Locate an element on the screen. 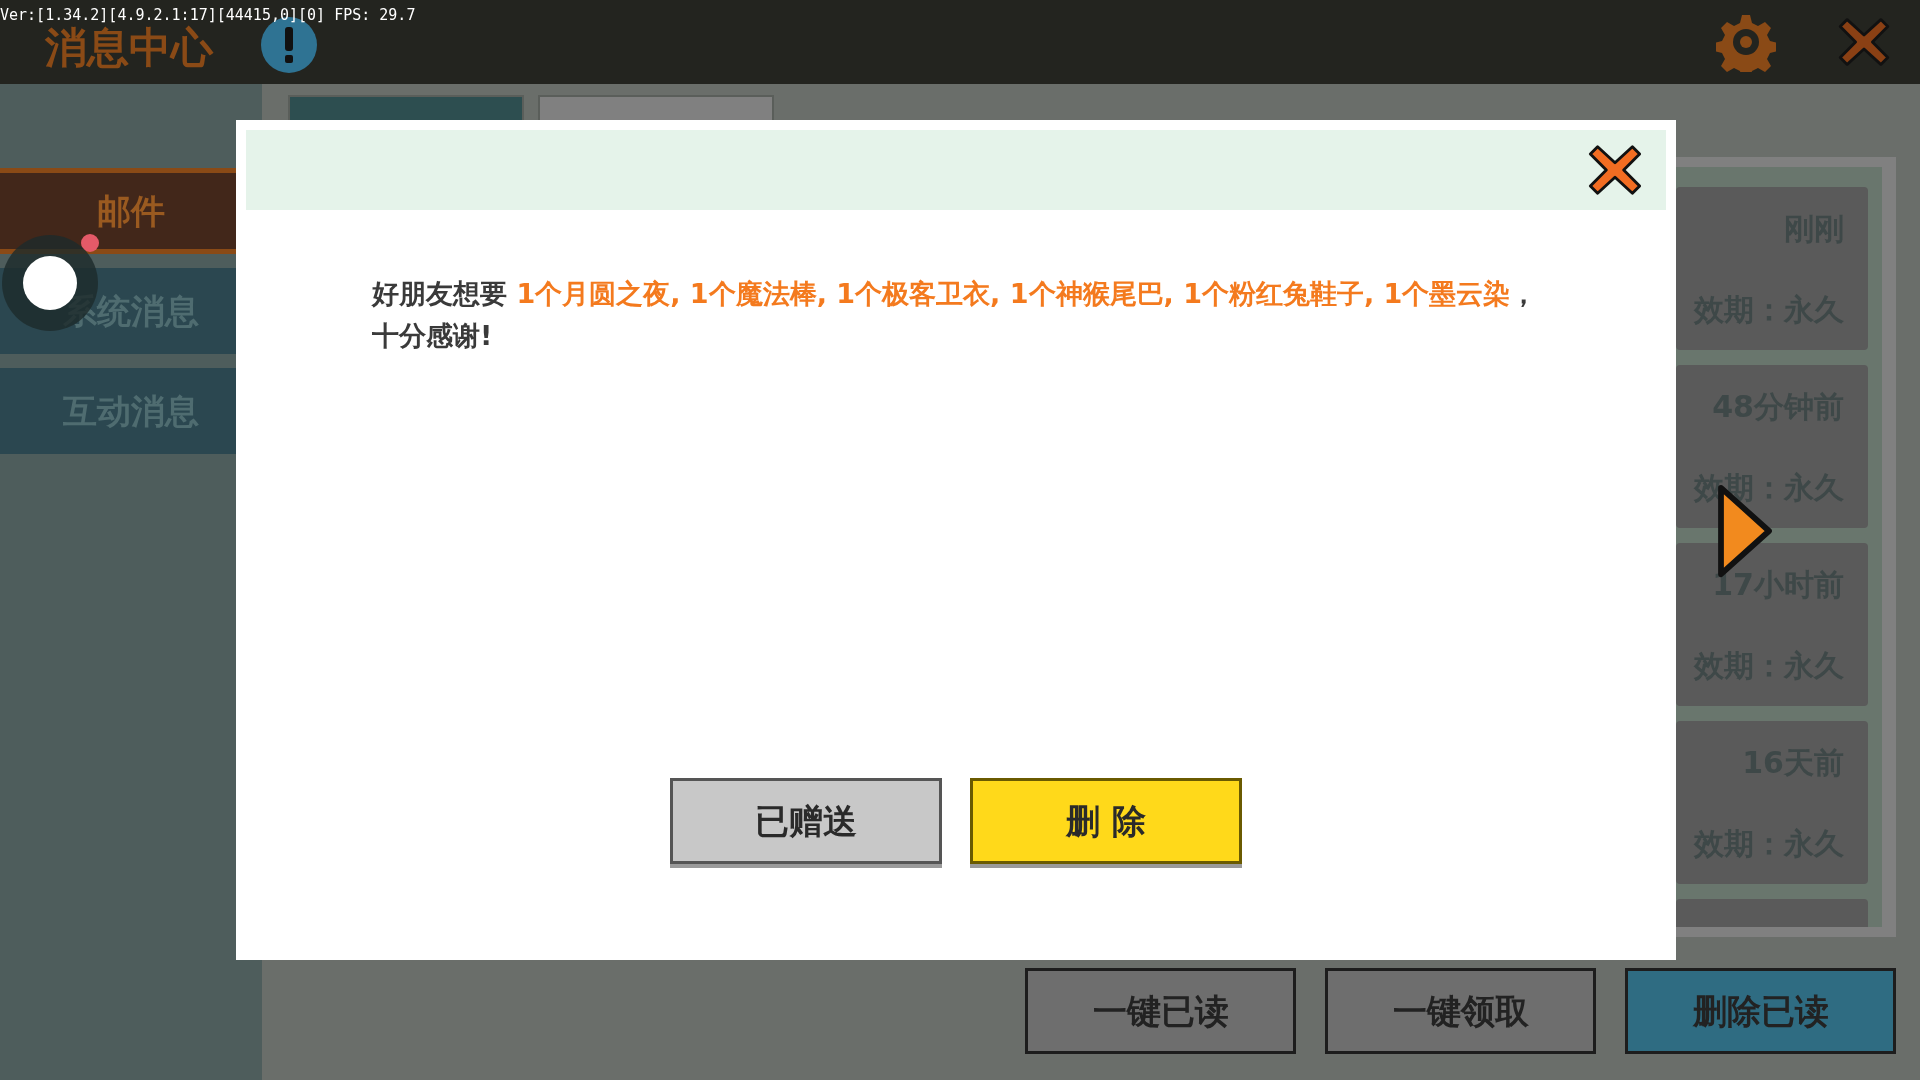 The width and height of the screenshot is (1920, 1080). action-button: 一键领取 is located at coordinates (1460, 1011).